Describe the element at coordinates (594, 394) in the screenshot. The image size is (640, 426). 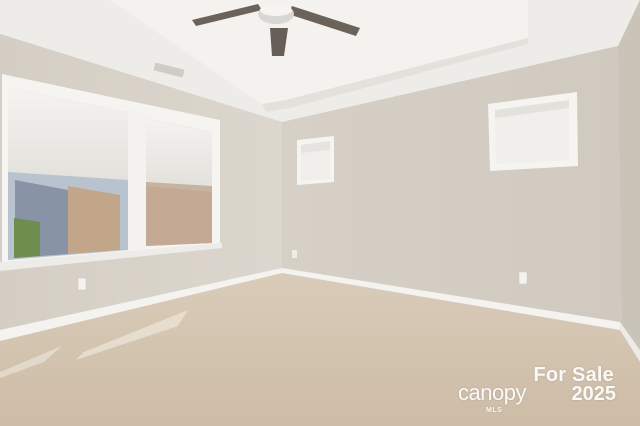
I see `watermark-year: 2025` at that location.